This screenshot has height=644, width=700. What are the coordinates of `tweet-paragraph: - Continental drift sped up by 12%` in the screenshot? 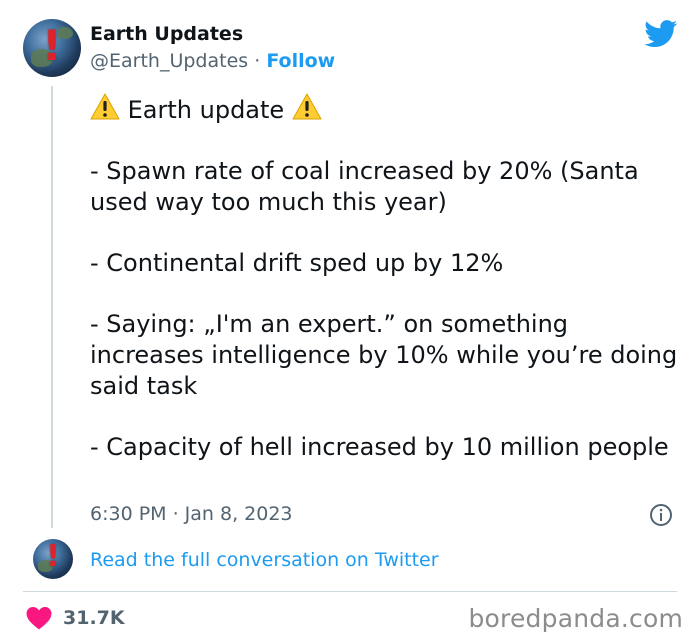 It's located at (297, 263).